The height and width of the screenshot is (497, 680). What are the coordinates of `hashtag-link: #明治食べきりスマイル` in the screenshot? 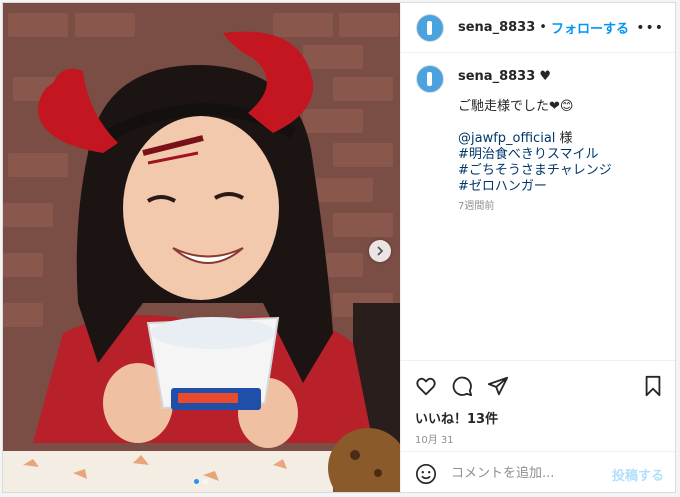 It's located at (535, 155).